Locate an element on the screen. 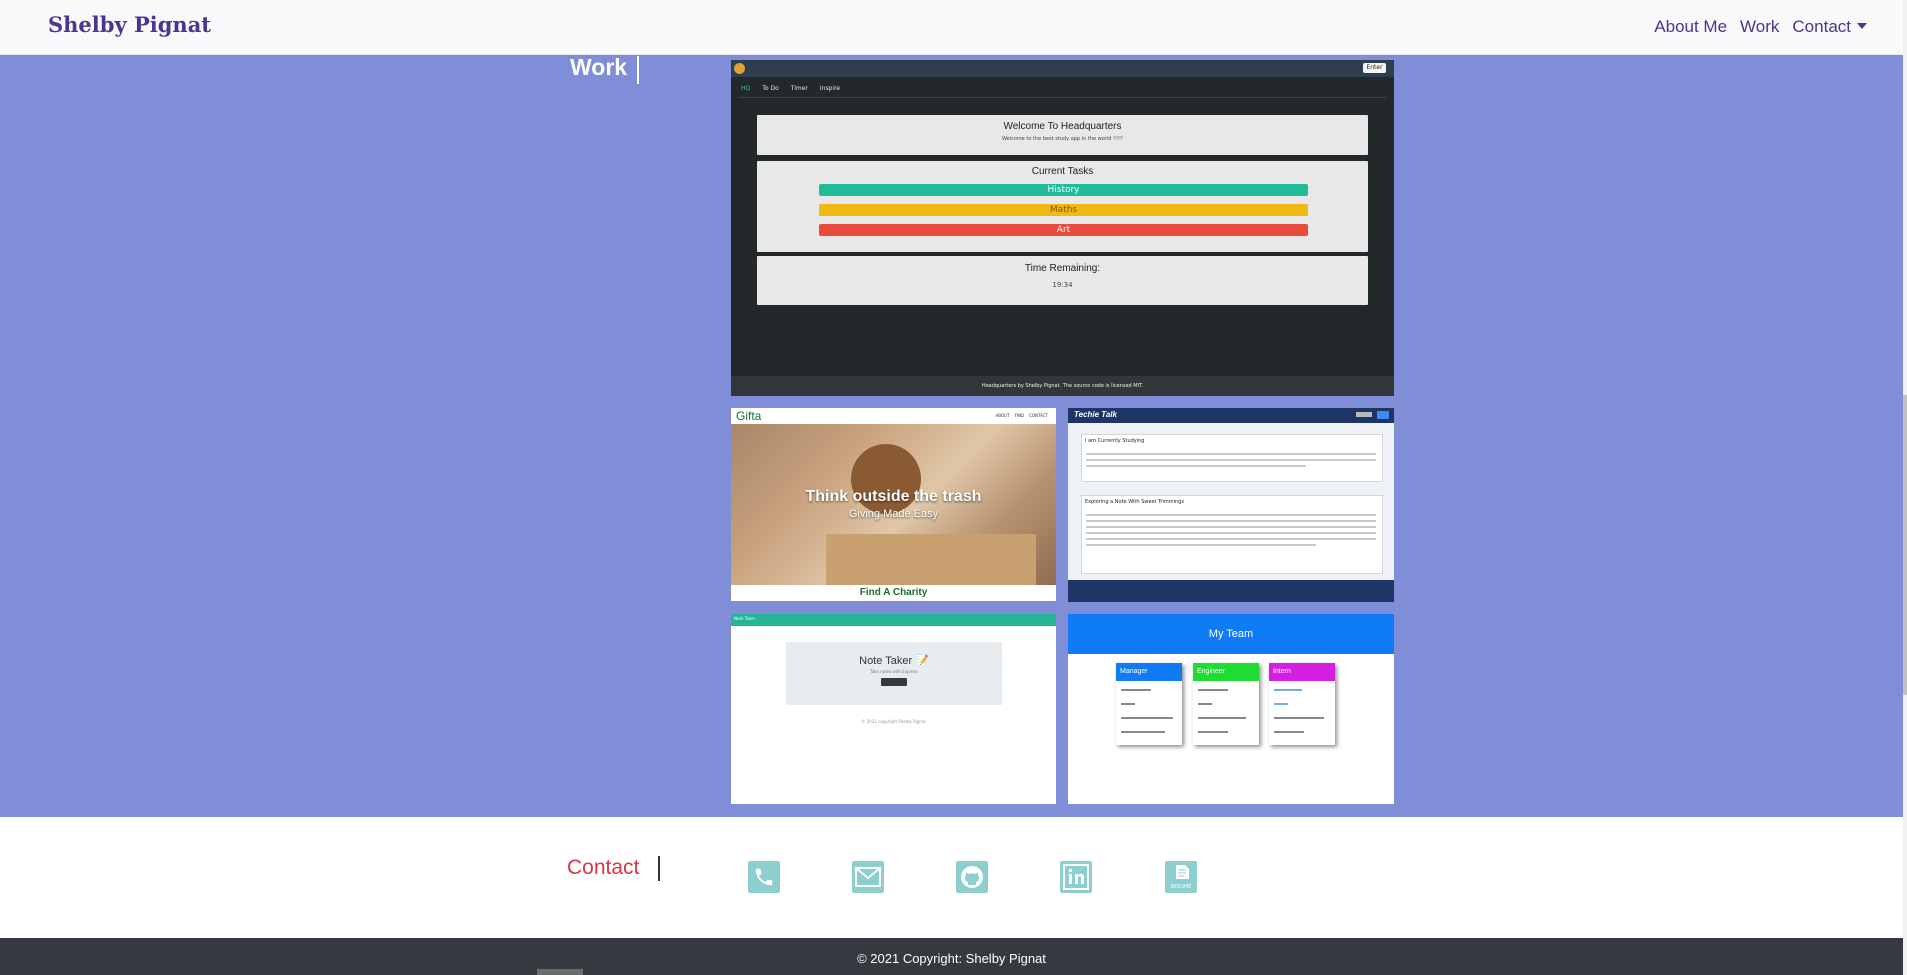  hq-tab: HQ is located at coordinates (746, 88).